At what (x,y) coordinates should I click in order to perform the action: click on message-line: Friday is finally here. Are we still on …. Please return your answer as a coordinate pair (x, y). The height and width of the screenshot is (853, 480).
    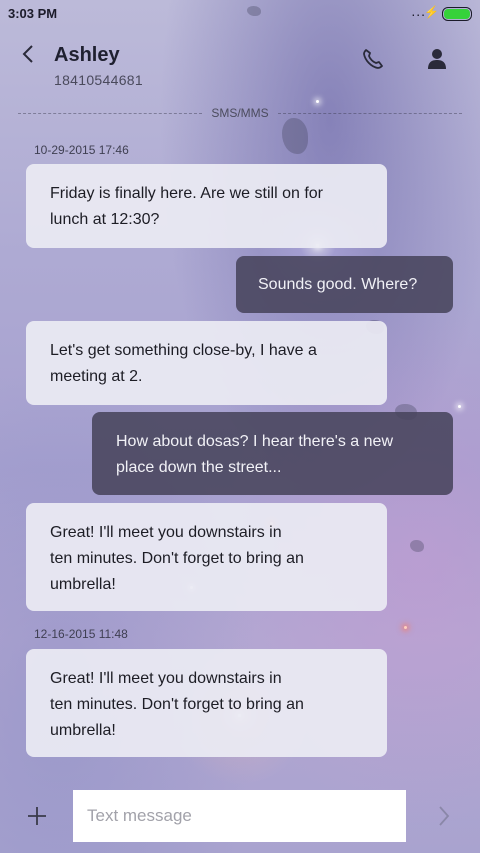
    Looking at the image, I should click on (186, 193).